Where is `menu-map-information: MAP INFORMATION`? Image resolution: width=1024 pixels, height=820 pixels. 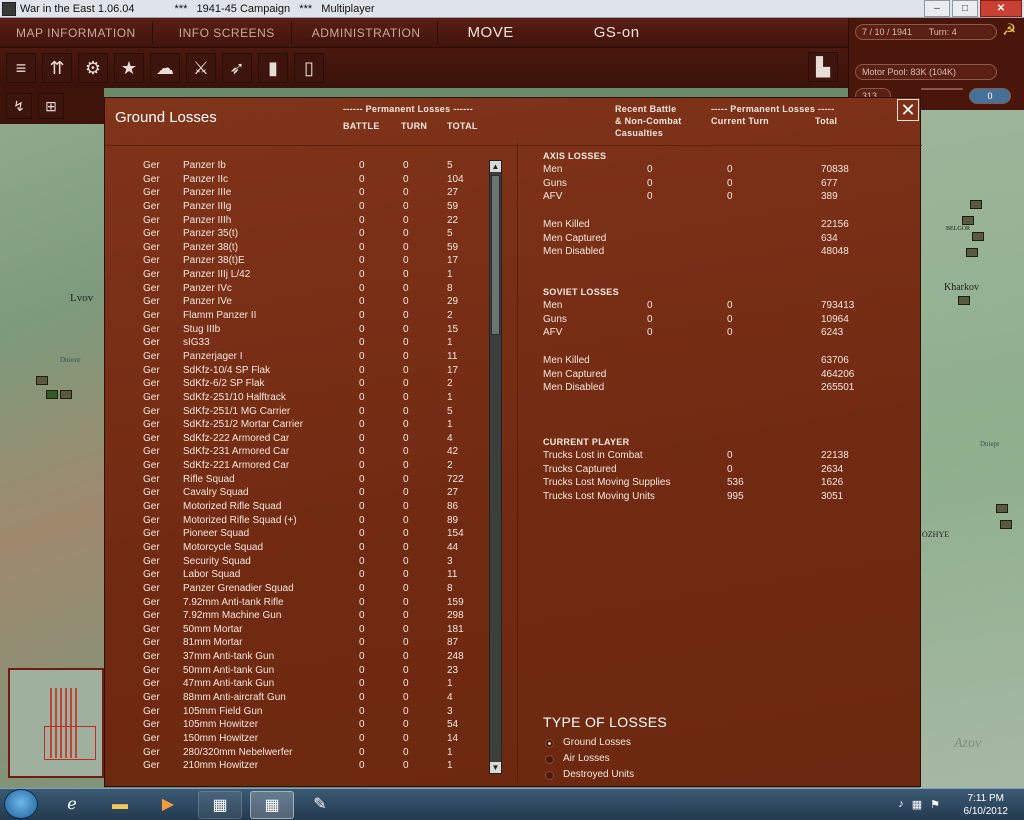 menu-map-information: MAP INFORMATION is located at coordinates (76, 33).